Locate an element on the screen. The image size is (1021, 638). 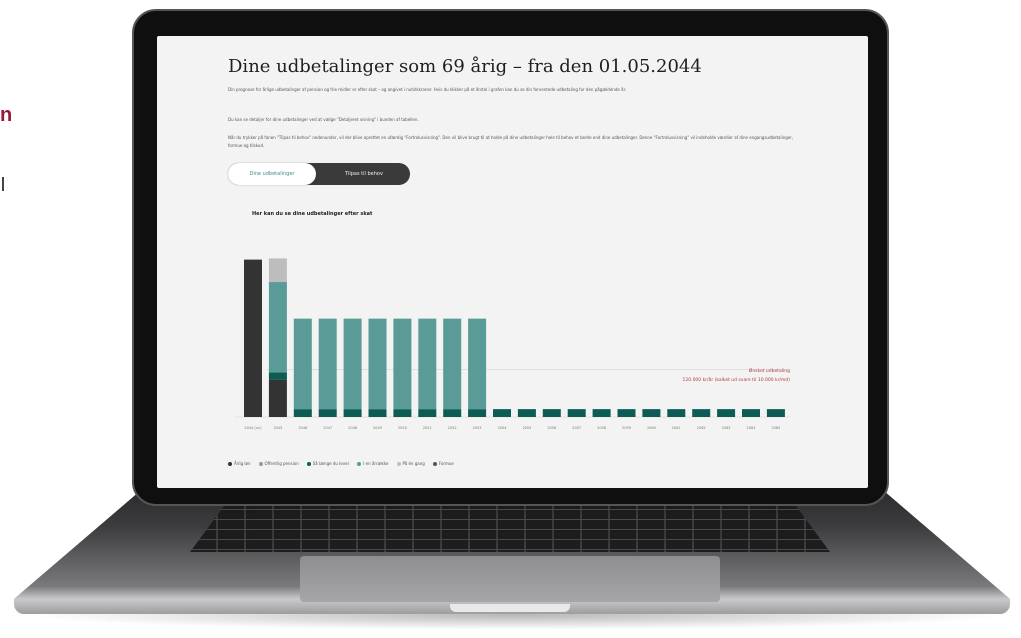
legend-item-i-en-rr-kke: I en årrække is located at coordinates (373, 463).